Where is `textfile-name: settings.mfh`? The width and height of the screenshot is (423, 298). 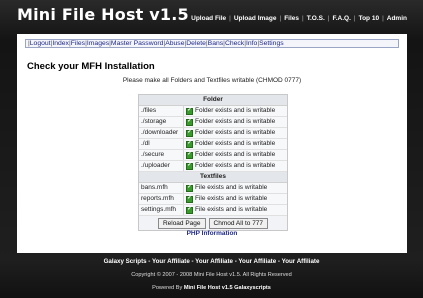
textfile-name: settings.mfh is located at coordinates (161, 210).